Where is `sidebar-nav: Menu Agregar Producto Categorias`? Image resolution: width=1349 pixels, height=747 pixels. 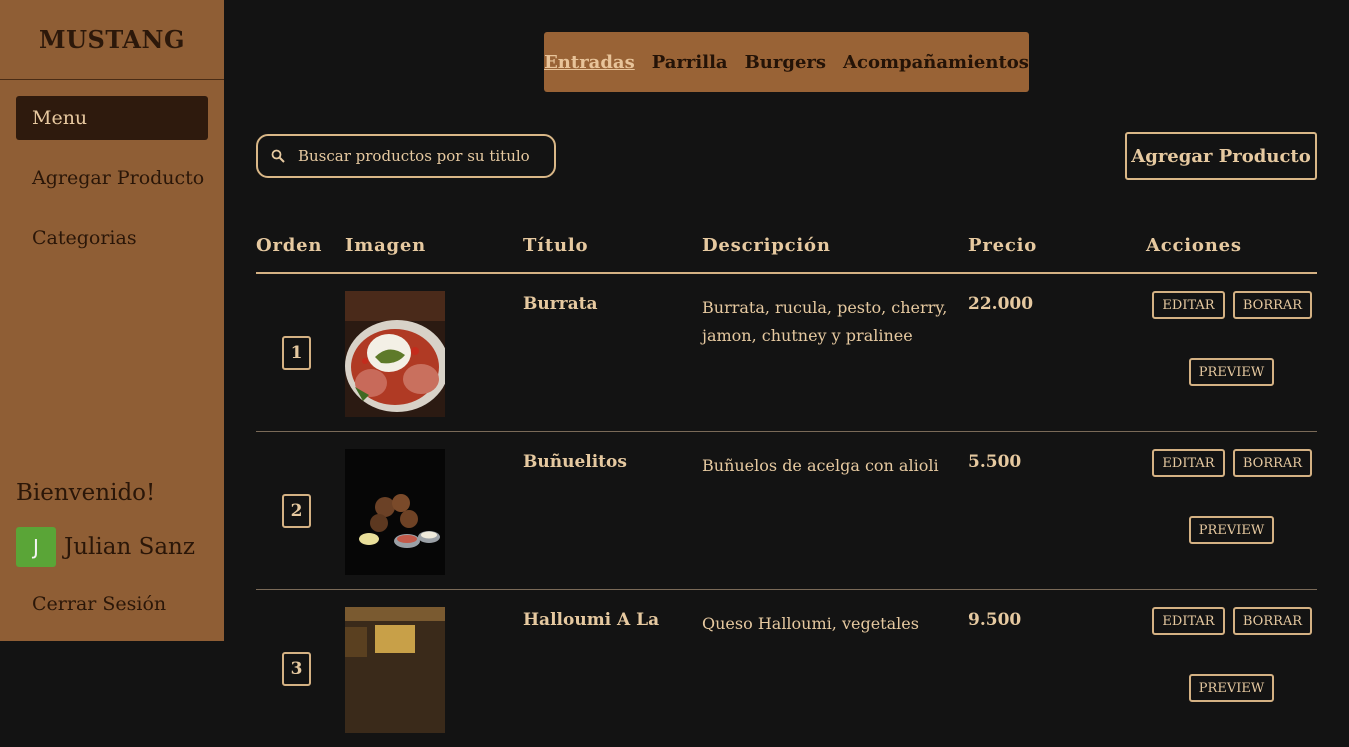 sidebar-nav: Menu Agregar Producto Categorias is located at coordinates (112, 170).